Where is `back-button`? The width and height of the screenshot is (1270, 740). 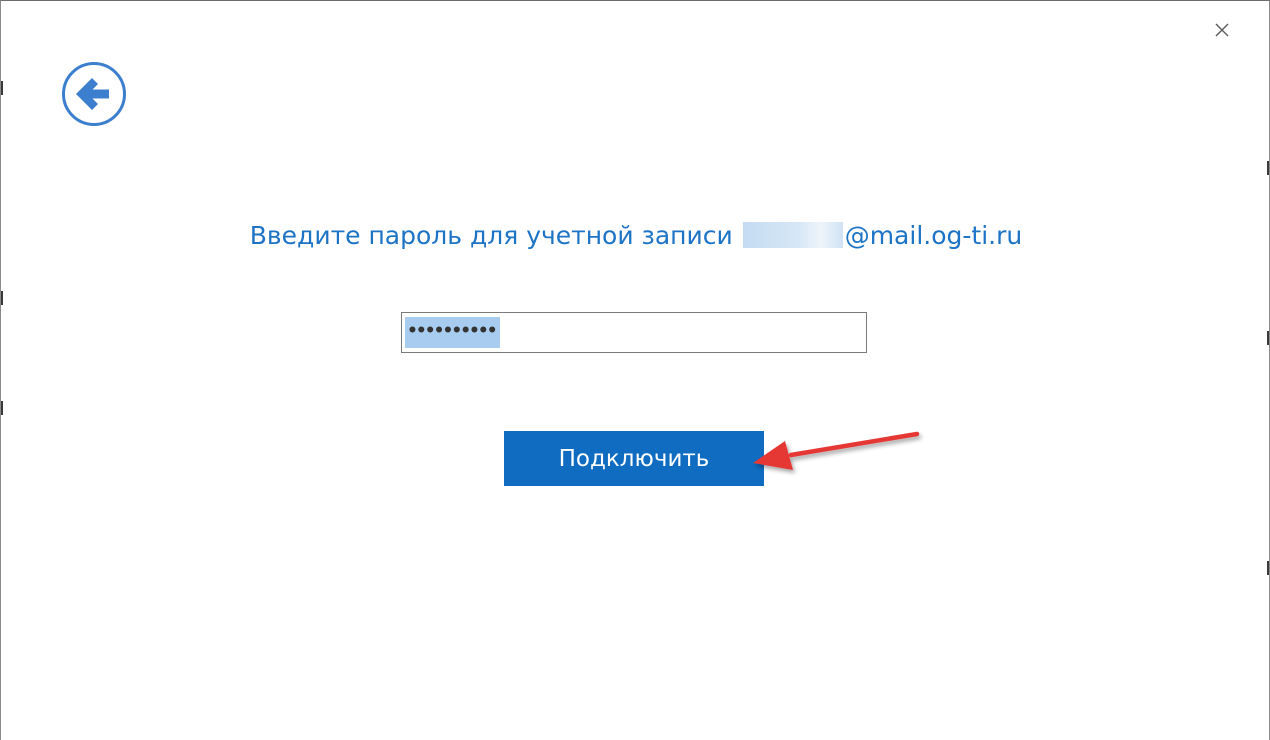 back-button is located at coordinates (94, 94).